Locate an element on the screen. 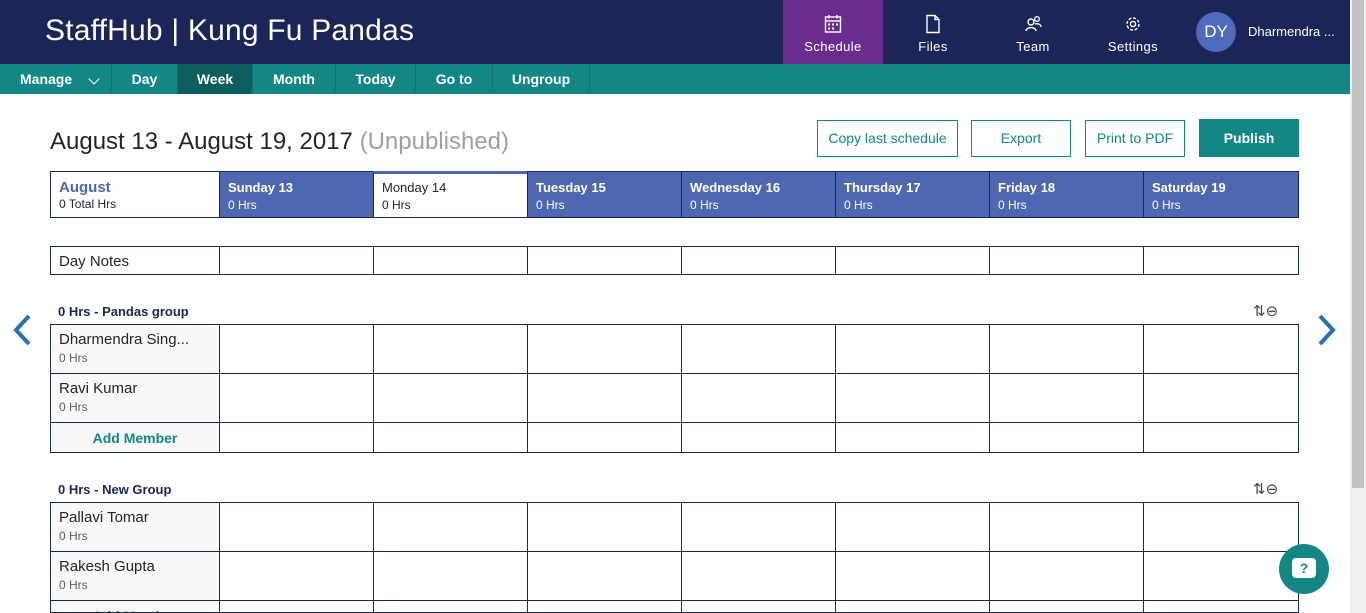 The height and width of the screenshot is (613, 1366). calendar-icon is located at coordinates (833, 24).